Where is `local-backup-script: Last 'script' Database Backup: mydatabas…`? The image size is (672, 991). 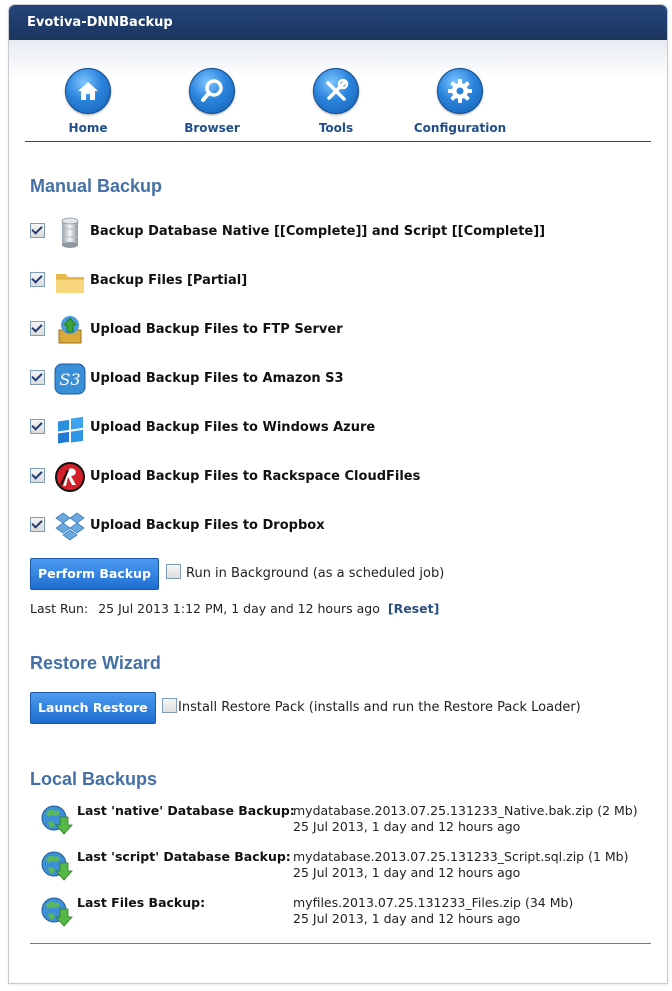 local-backup-script: Last 'script' Database Backup: mydatabas… is located at coordinates (345, 871).